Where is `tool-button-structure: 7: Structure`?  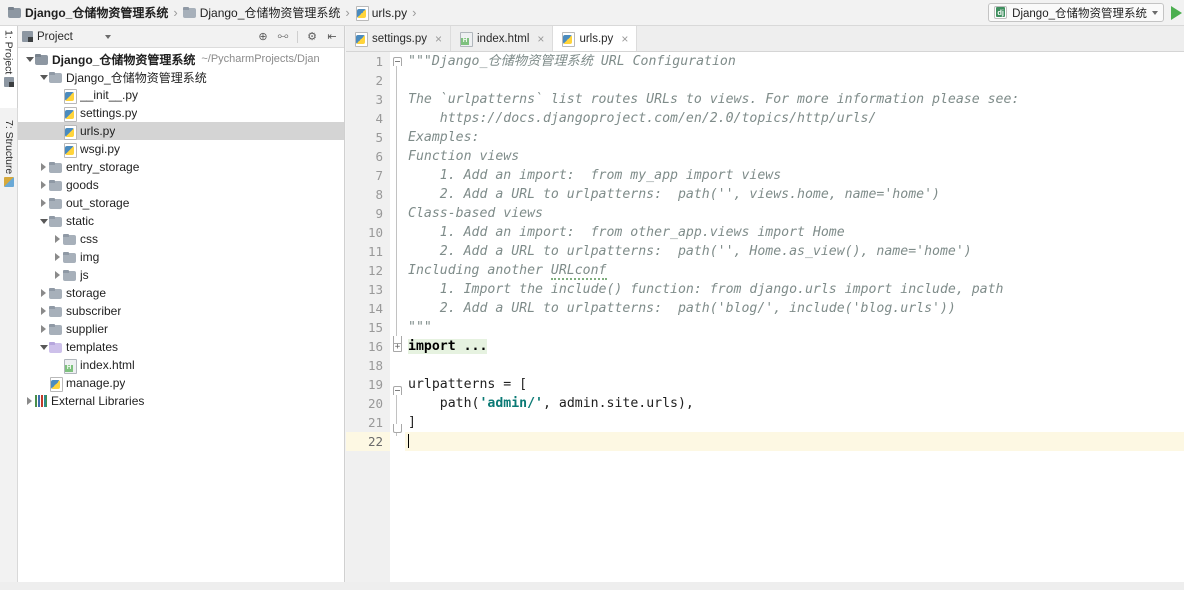
tool-button-structure: 7: Structure is located at coordinates (9, 164).